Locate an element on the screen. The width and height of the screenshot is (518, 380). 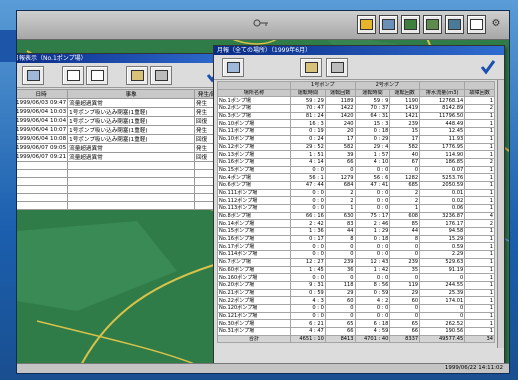
report-row: No.17ポンプ場 0 : 000 : 0 0 0.59 1 is located at coordinates (356, 247).